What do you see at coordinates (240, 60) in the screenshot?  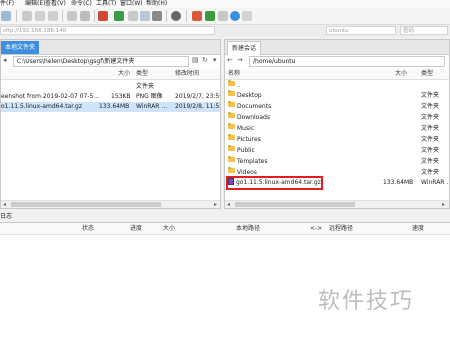 I see `forward-icon: →` at bounding box center [240, 60].